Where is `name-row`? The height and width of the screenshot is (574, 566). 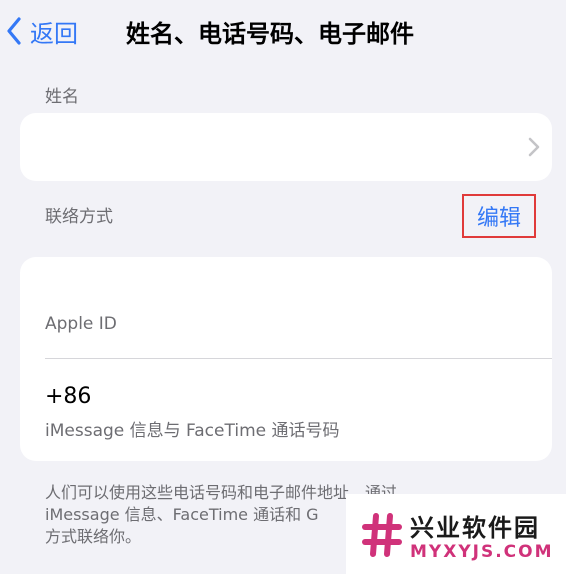 name-row is located at coordinates (286, 147).